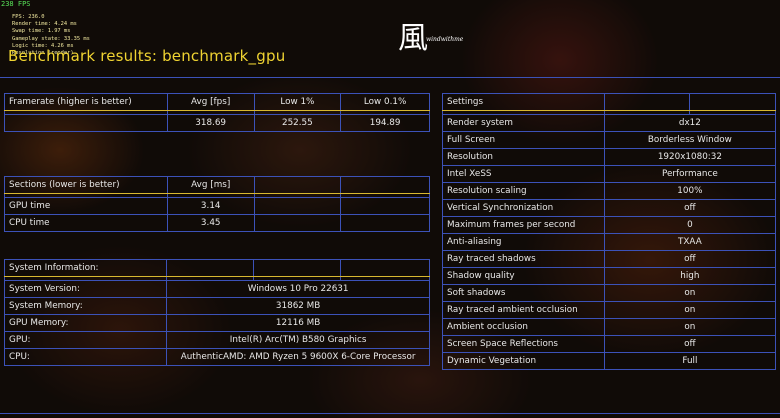 The height and width of the screenshot is (418, 780). Describe the element at coordinates (413, 38) in the screenshot. I see `logo-glyph: 風` at that location.